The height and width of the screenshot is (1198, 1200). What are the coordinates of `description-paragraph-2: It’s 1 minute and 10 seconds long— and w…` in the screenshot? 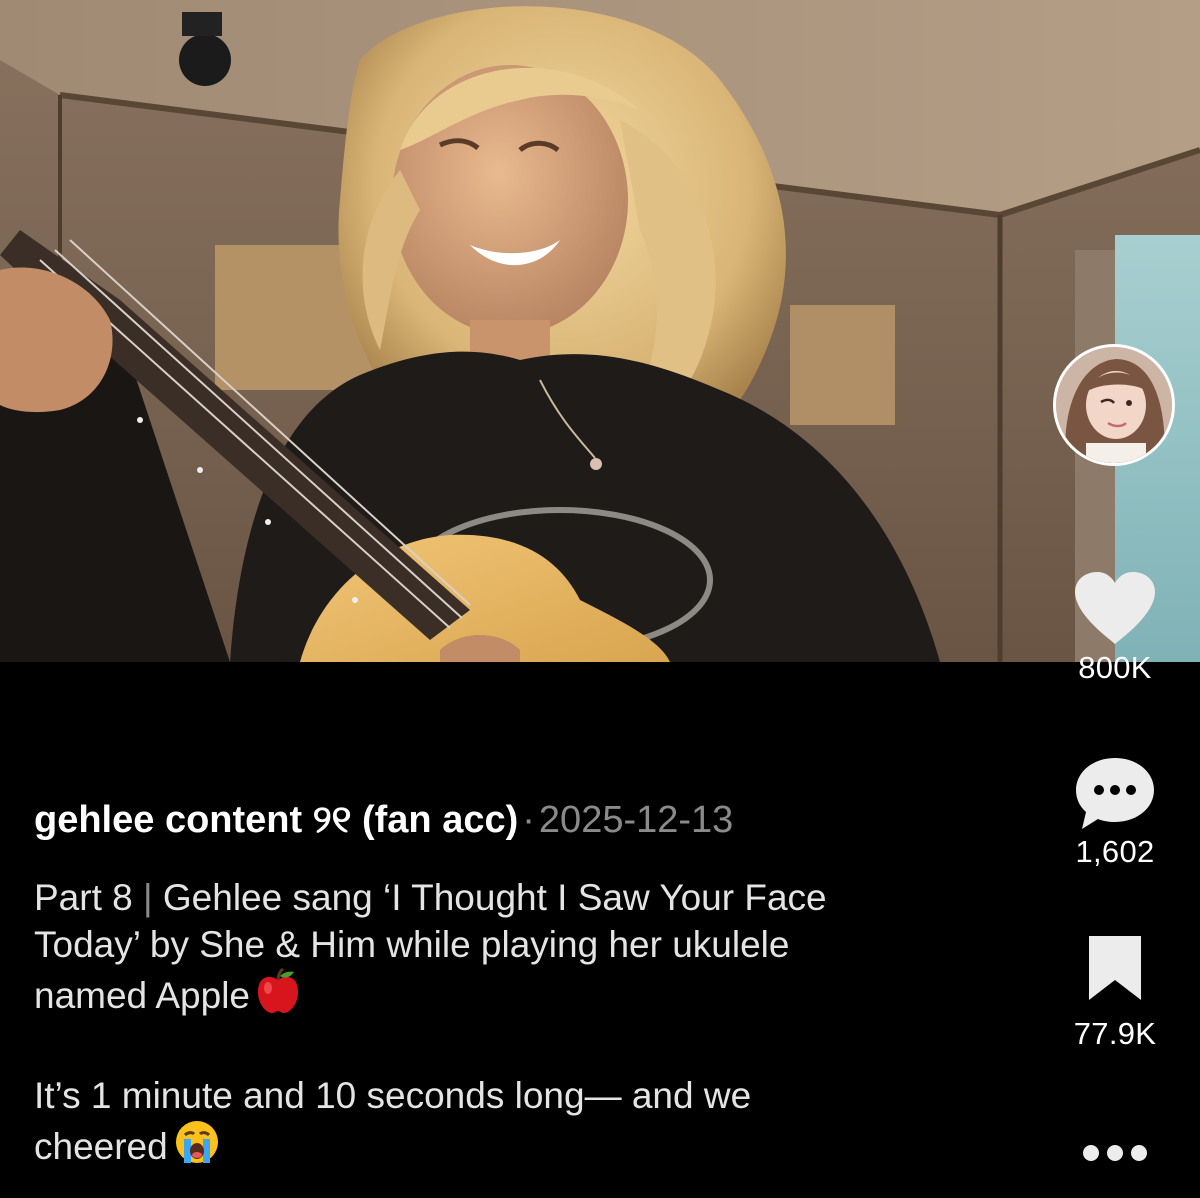 It's located at (454, 1124).